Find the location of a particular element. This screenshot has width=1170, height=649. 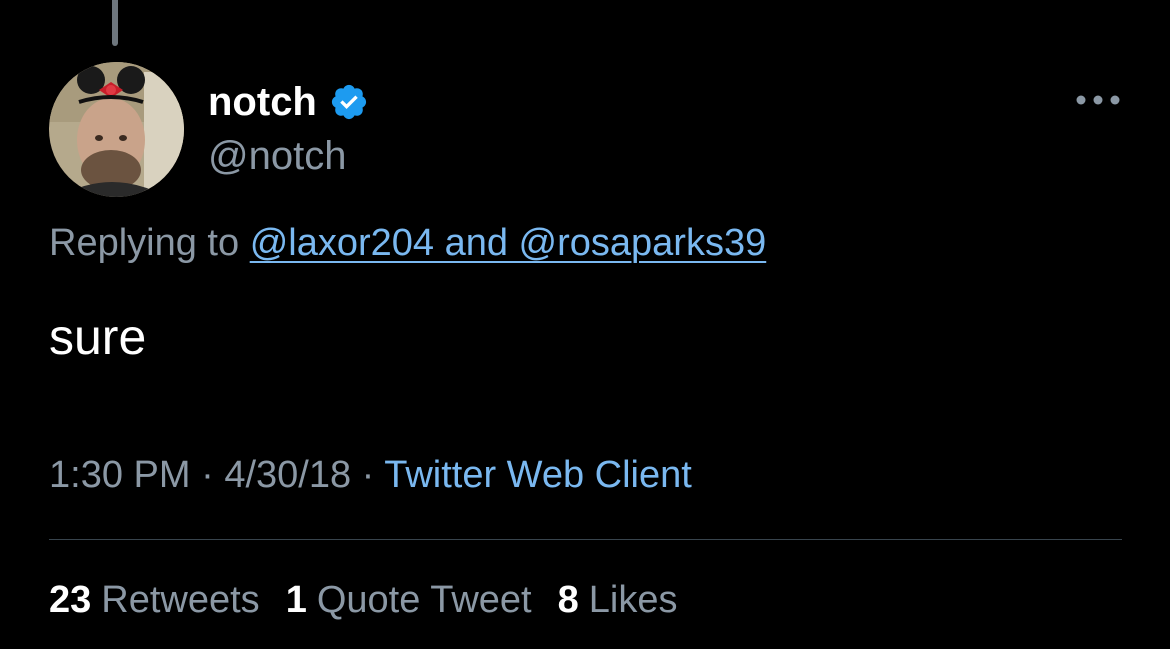

replying-to-mentions-link: @laxor204 and @rosaparks39 is located at coordinates (508, 243).